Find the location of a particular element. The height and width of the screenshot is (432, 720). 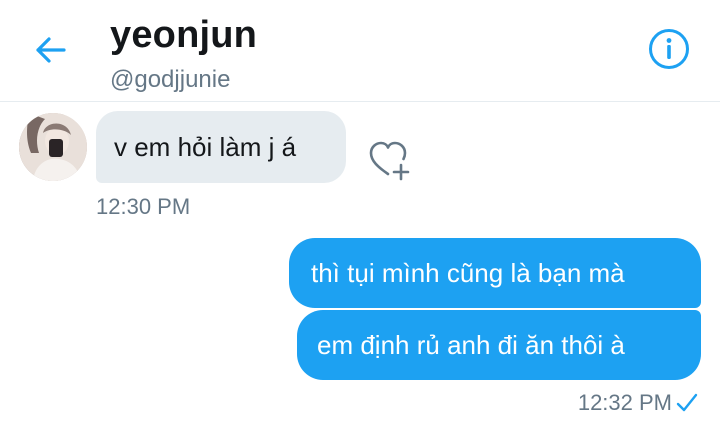

conversation-handle: @godjjunie is located at coordinates (170, 80).